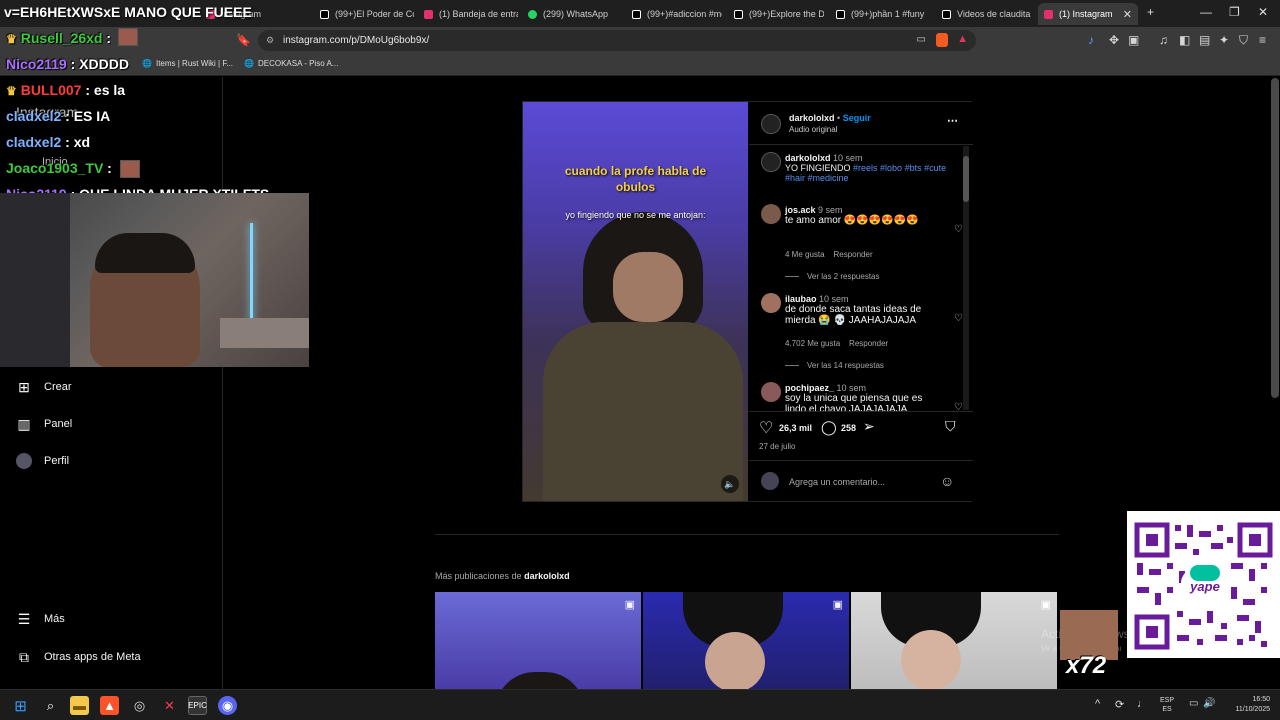  I want to click on file-explorer-icon: ▬, so click(79, 705).